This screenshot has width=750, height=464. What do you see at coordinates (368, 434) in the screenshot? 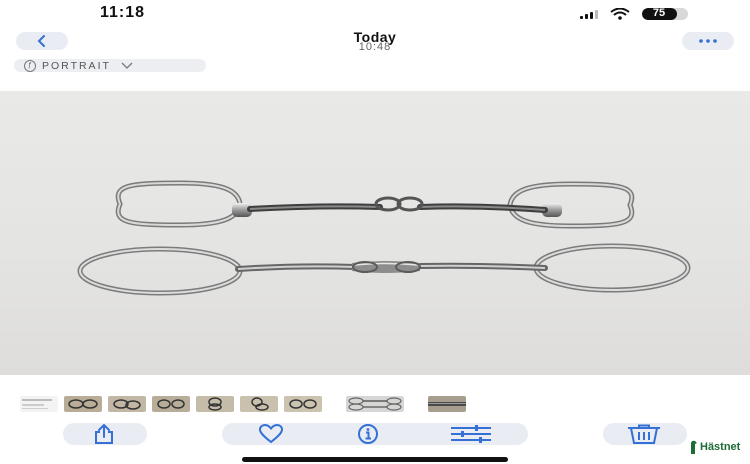
I see `info-icon` at bounding box center [368, 434].